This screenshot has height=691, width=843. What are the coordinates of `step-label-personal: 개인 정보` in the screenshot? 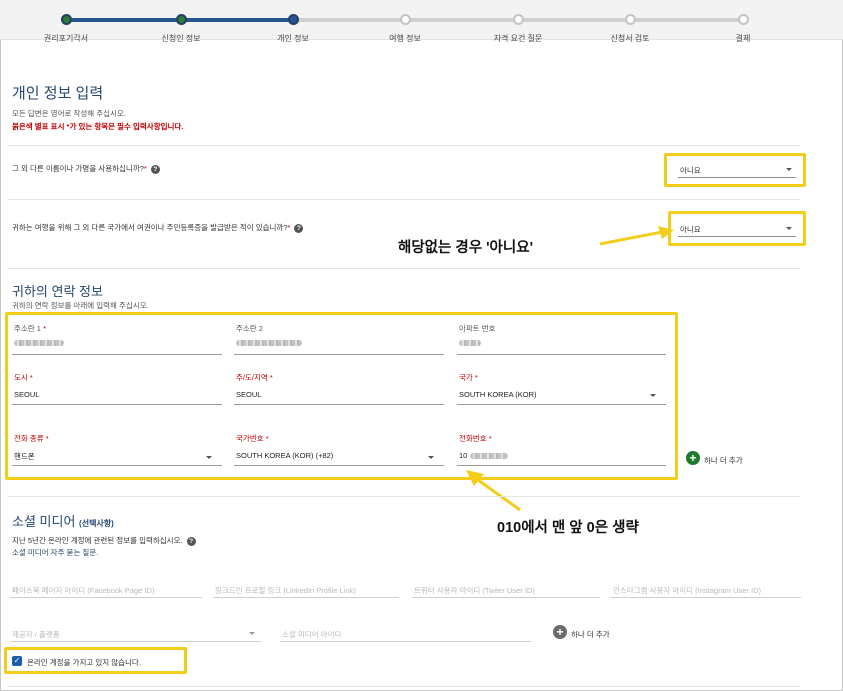 It's located at (293, 38).